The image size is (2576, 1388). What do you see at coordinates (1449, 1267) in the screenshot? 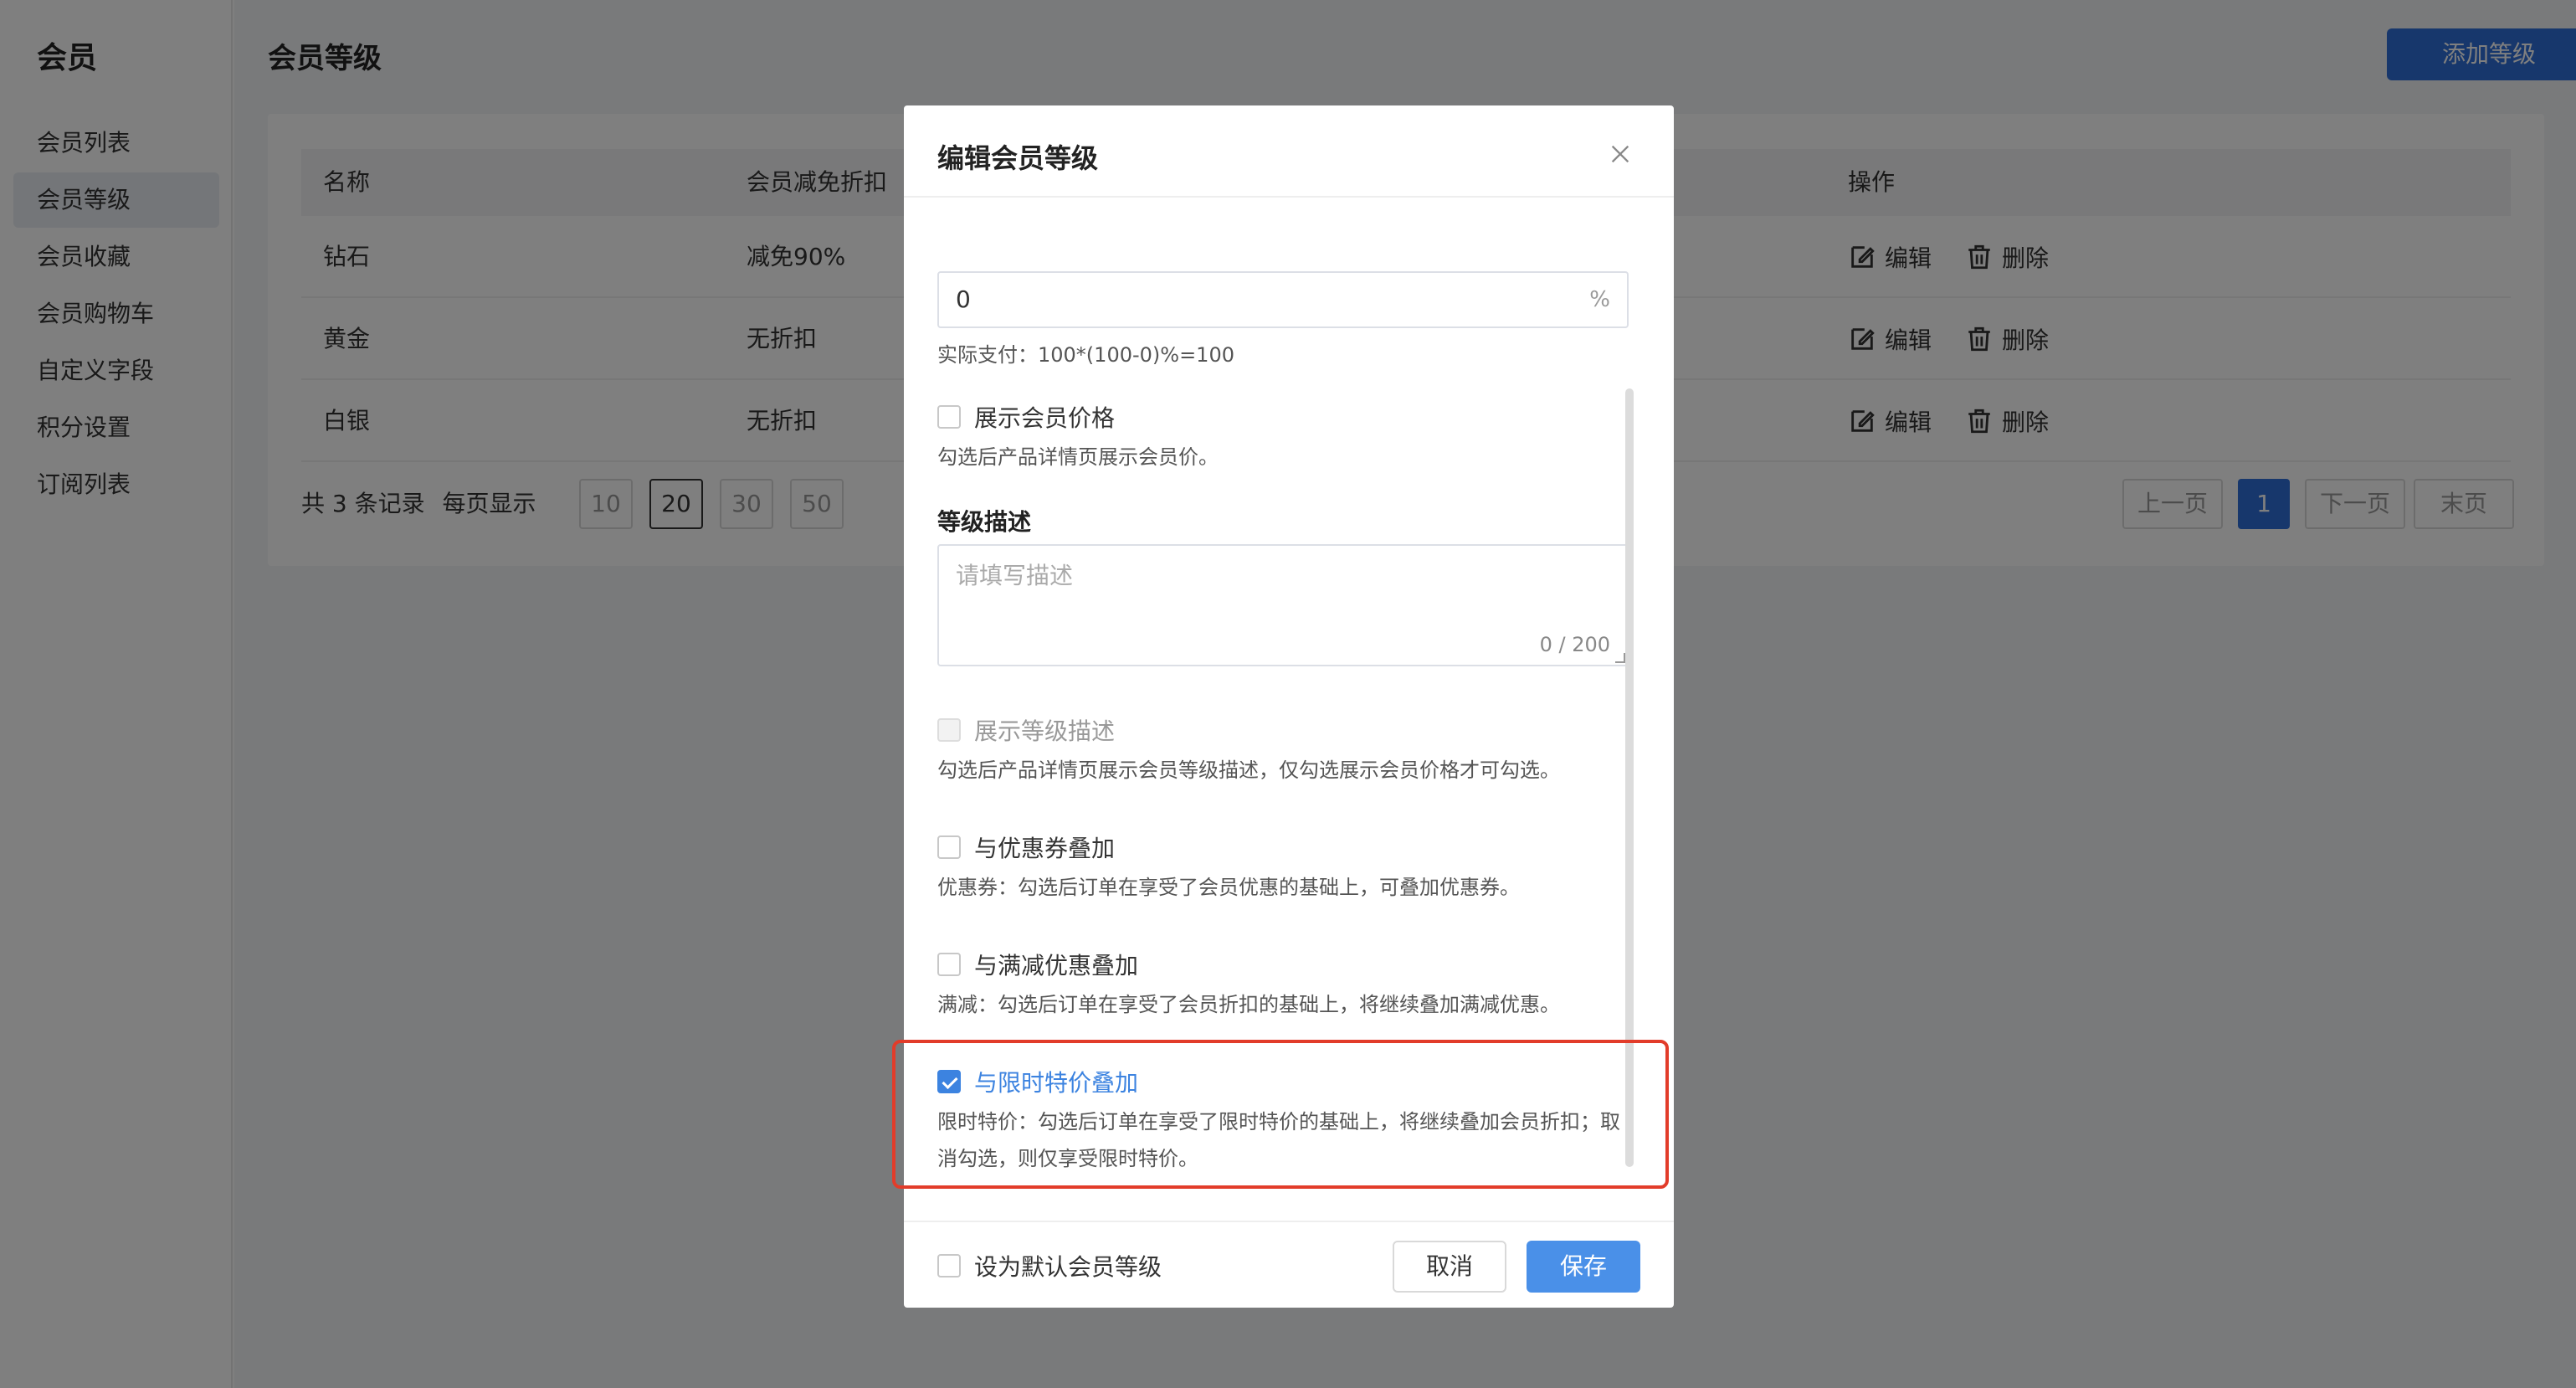
I see `cancel-button: 取消` at bounding box center [1449, 1267].